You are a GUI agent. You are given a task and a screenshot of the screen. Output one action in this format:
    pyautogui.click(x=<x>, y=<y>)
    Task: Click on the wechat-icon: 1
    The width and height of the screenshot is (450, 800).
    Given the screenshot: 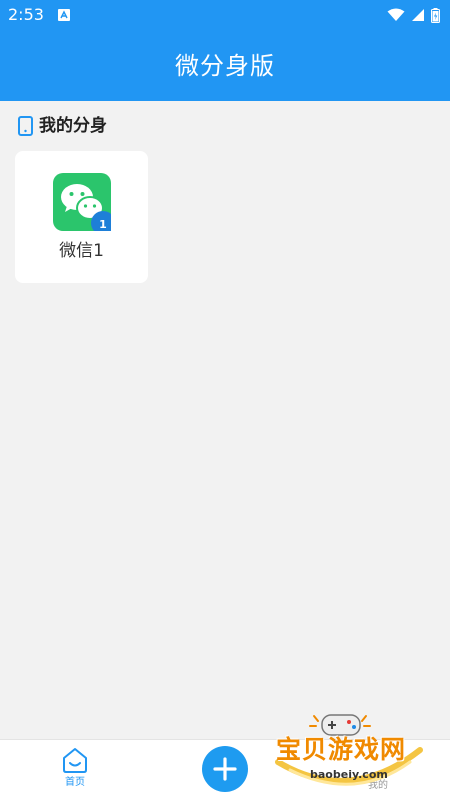 What is the action you would take?
    pyautogui.click(x=82, y=202)
    